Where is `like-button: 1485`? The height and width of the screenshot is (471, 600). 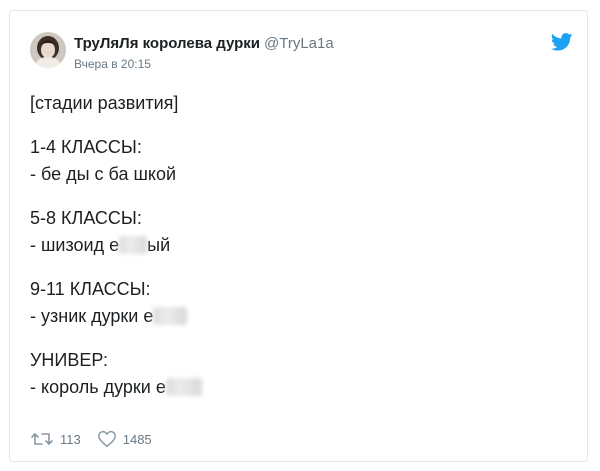
like-button: 1485 is located at coordinates (124, 439).